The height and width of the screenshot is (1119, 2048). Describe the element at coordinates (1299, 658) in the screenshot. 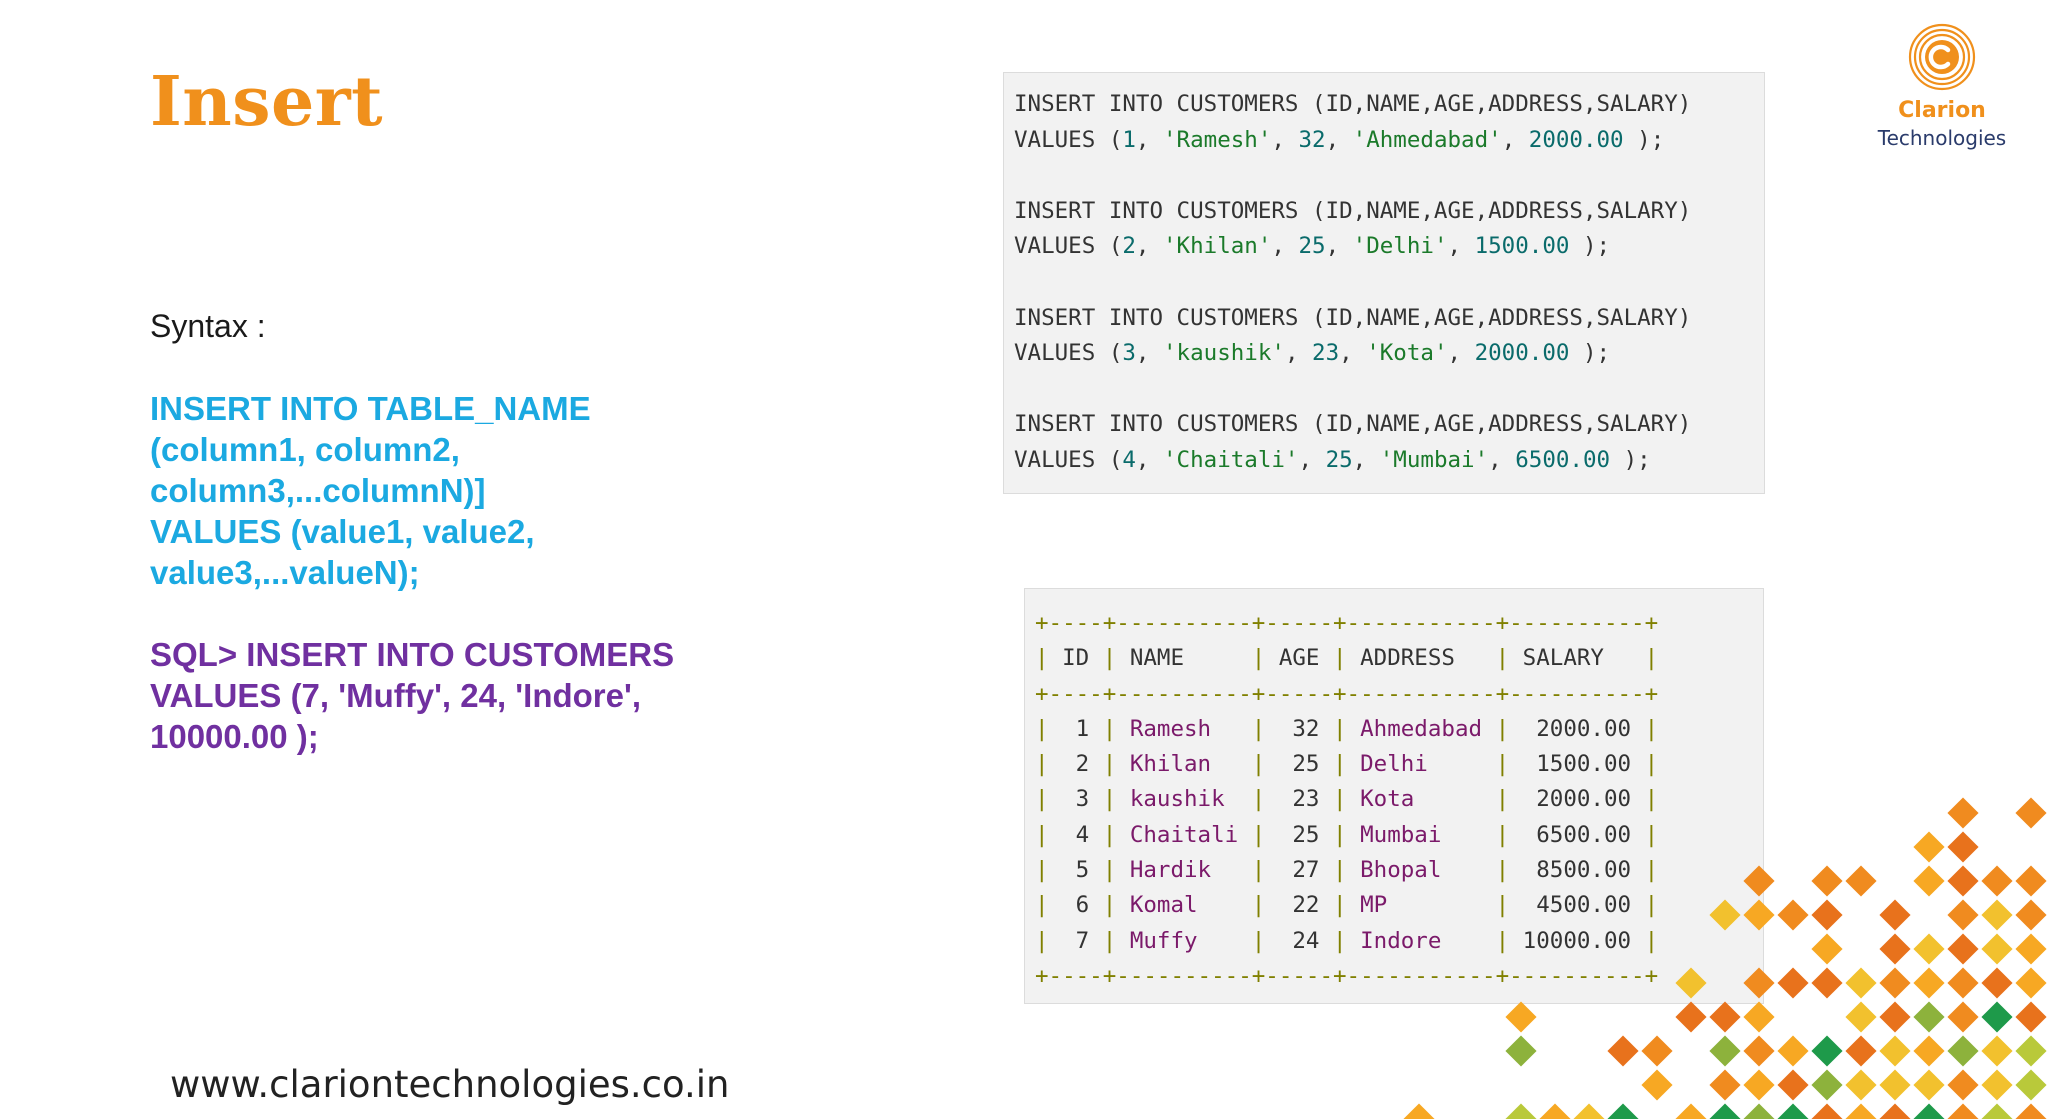

I see `table-header-cell: AGE` at that location.